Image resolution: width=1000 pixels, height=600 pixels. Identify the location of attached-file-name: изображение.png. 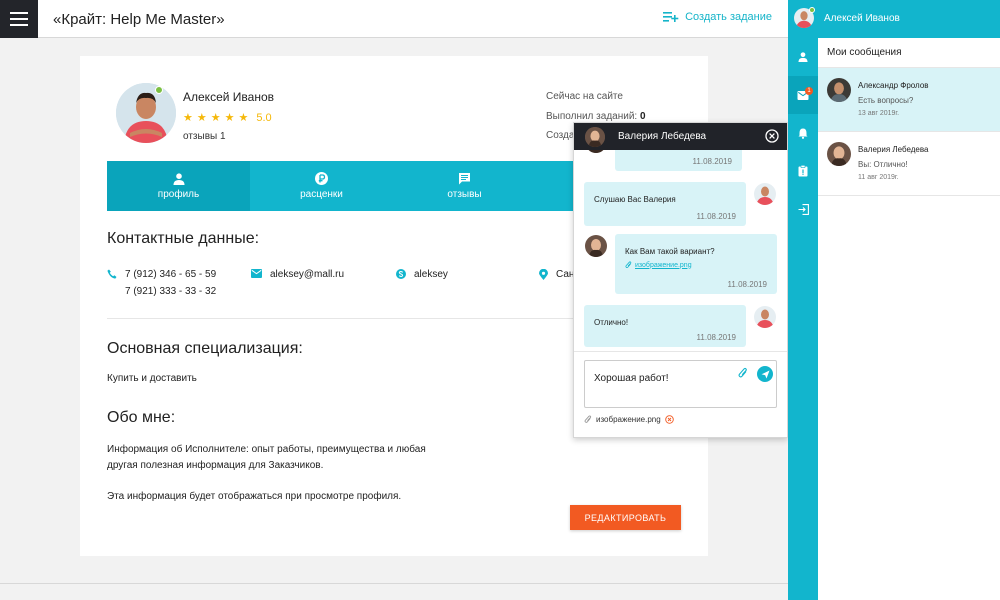
(628, 419).